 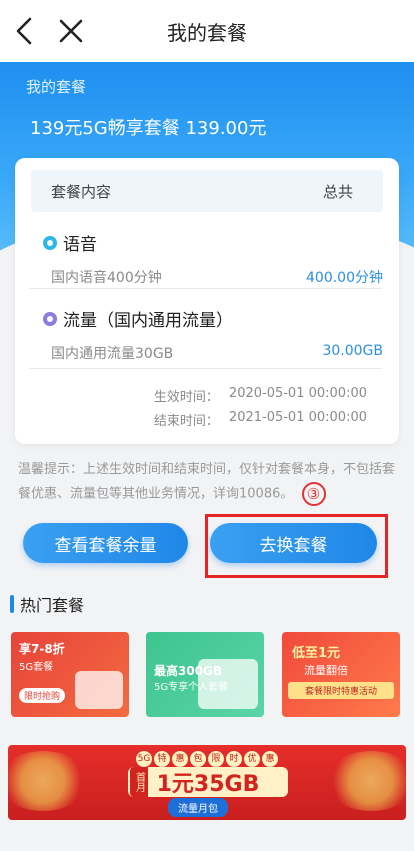 What do you see at coordinates (297, 417) in the screenshot?
I see `end-time-value: 2021-05-01 00:00:00` at bounding box center [297, 417].